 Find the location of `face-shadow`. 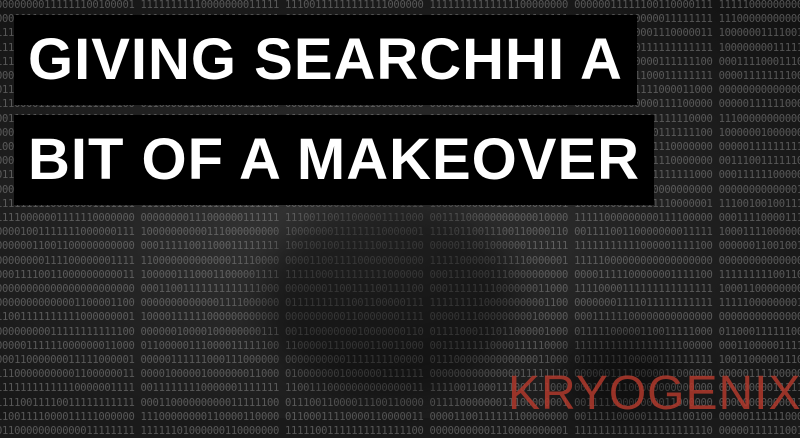

face-shadow is located at coordinates (390, 300).